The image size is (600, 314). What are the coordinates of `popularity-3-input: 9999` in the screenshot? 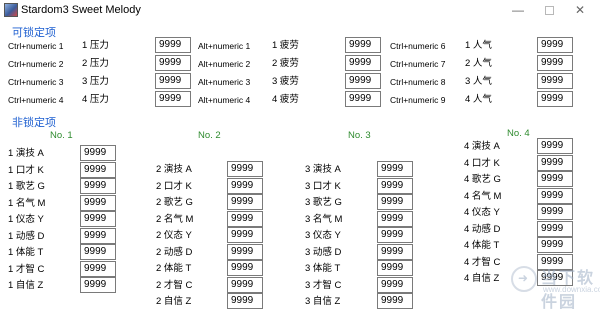 It's located at (555, 81).